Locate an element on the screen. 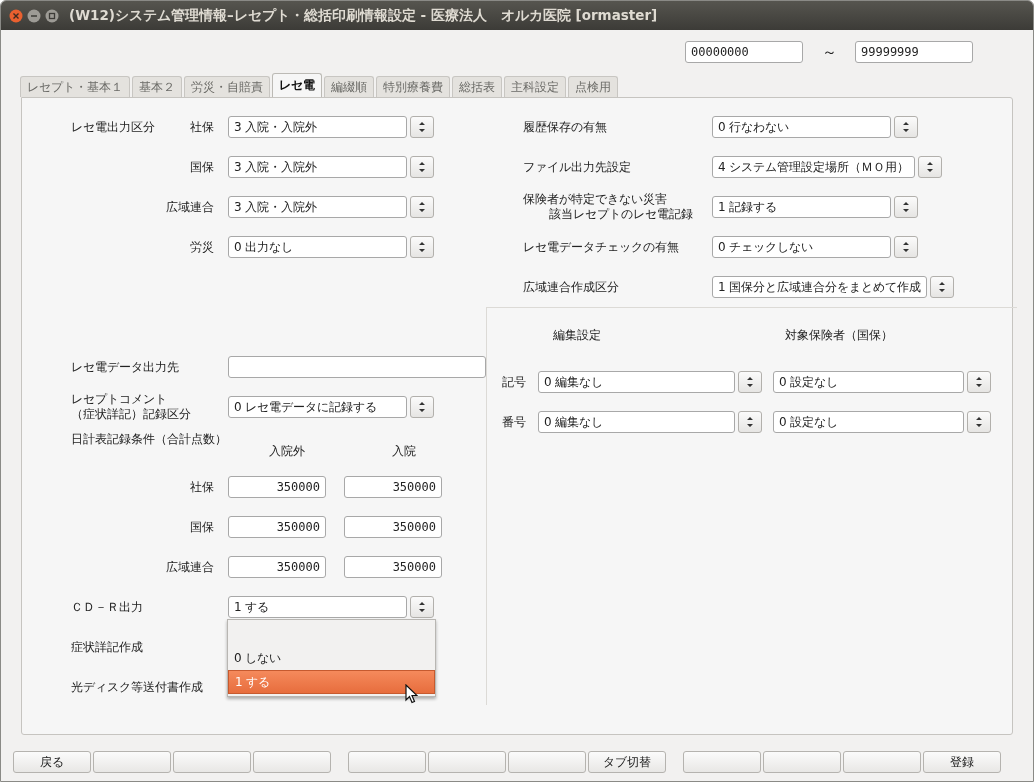 The height and width of the screenshot is (782, 1034). minimize-icon is located at coordinates (34, 15).